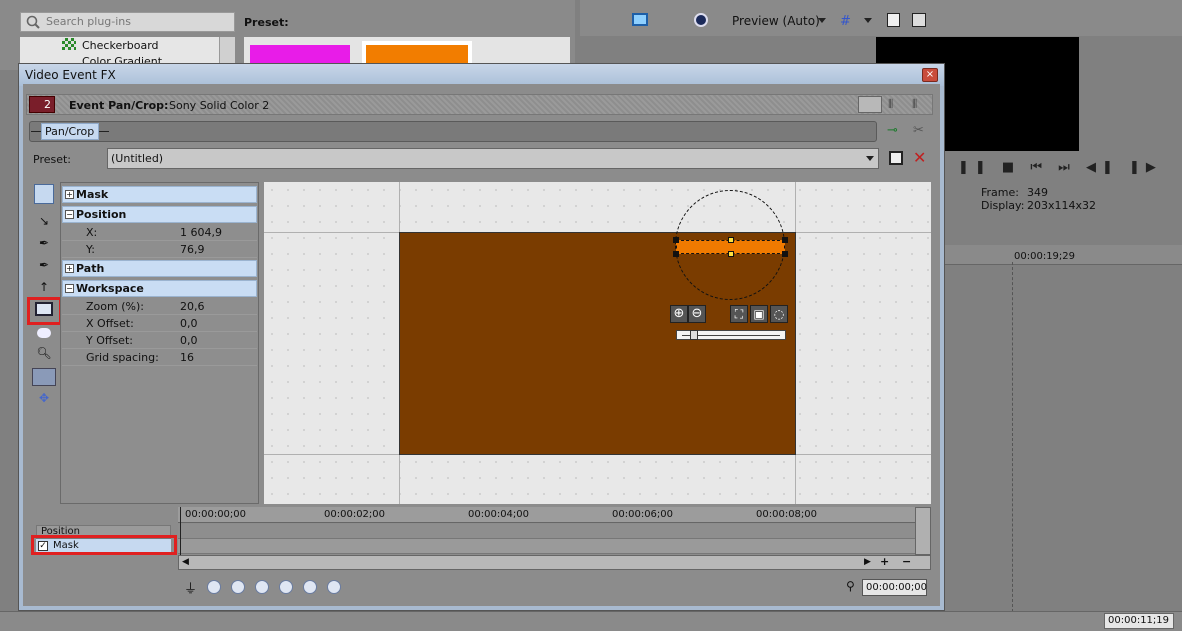 The image size is (1182, 631). Describe the element at coordinates (546, 531) in the screenshot. I see `keyframe-track-row-position` at that location.